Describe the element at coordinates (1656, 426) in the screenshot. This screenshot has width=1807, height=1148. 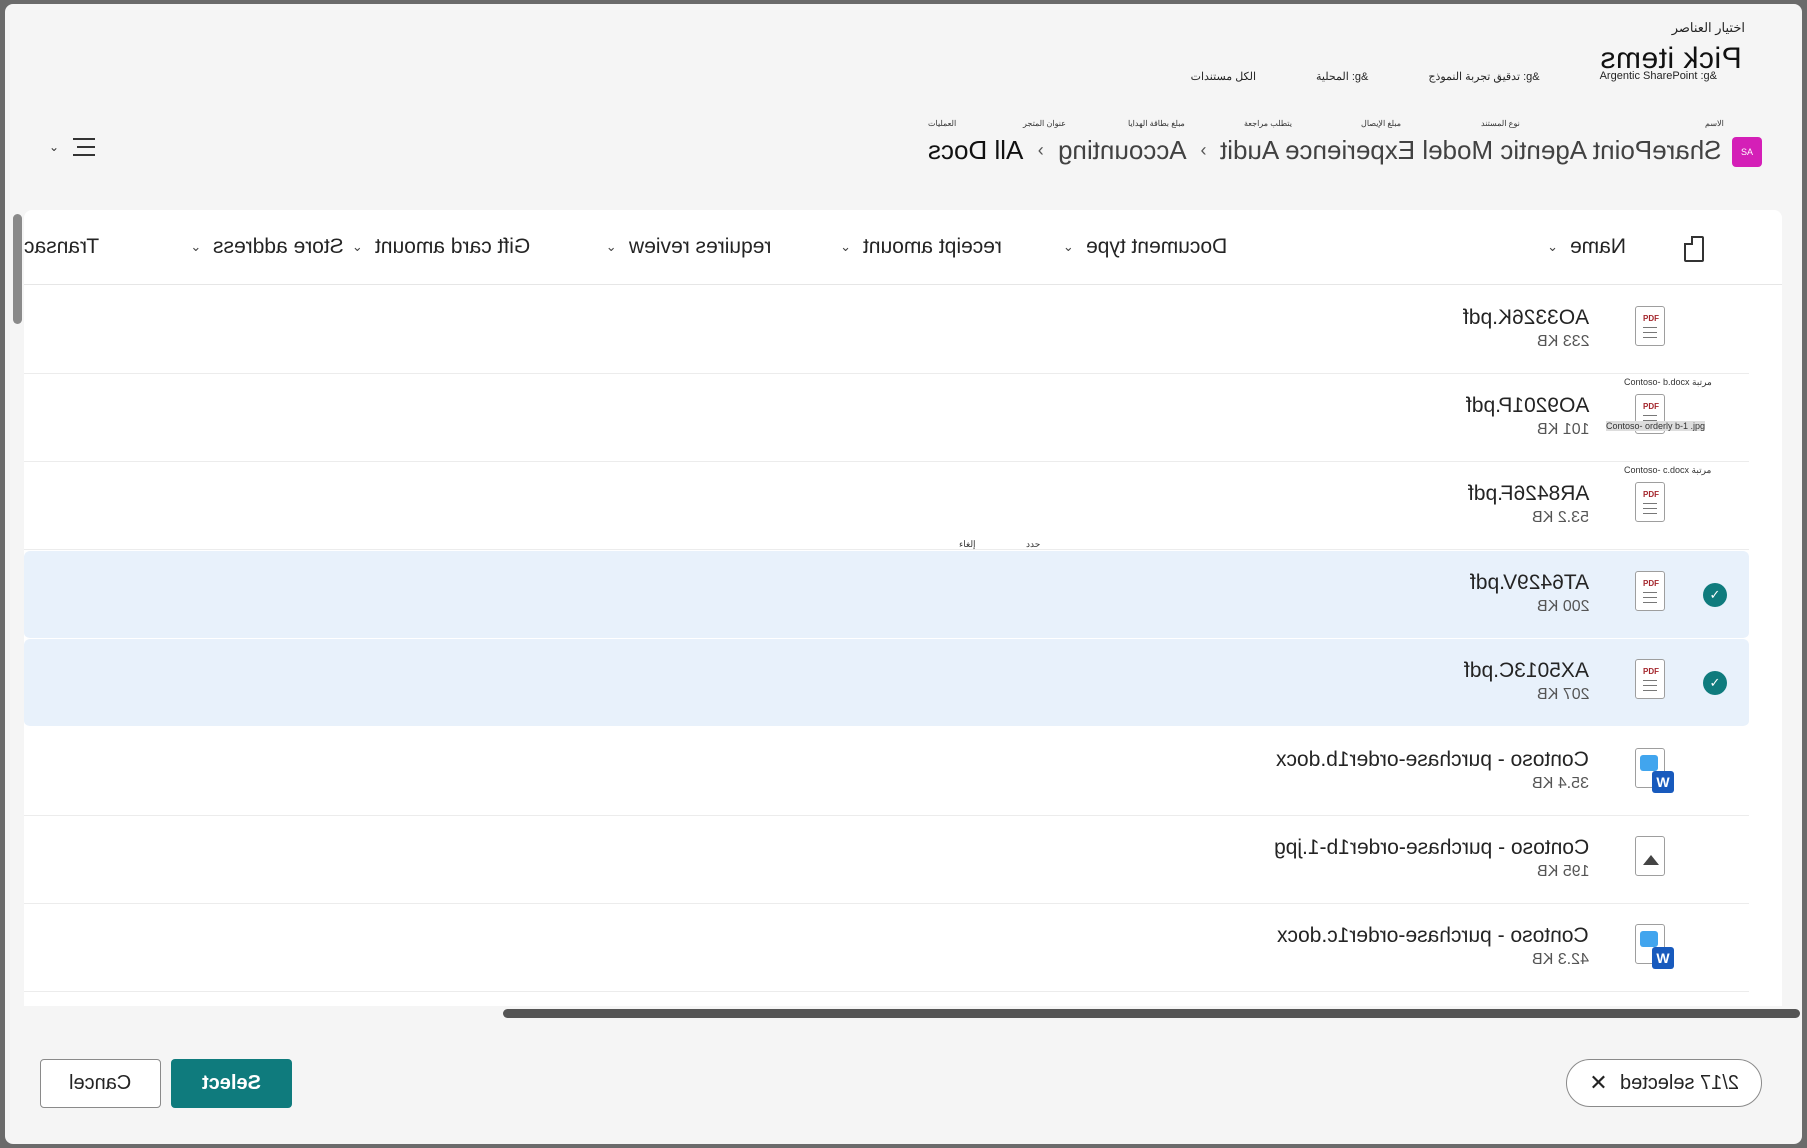
I see `overlay-label: Contoso- orderly b-1 .jpg` at that location.